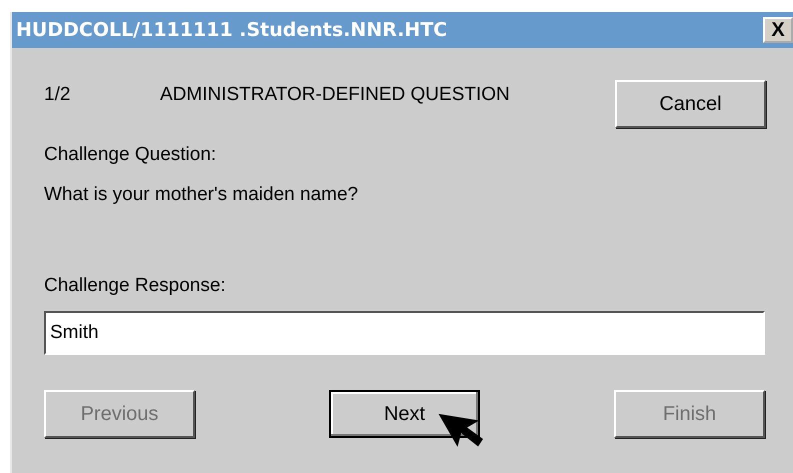  What do you see at coordinates (778, 30) in the screenshot?
I see `close-button: X` at bounding box center [778, 30].